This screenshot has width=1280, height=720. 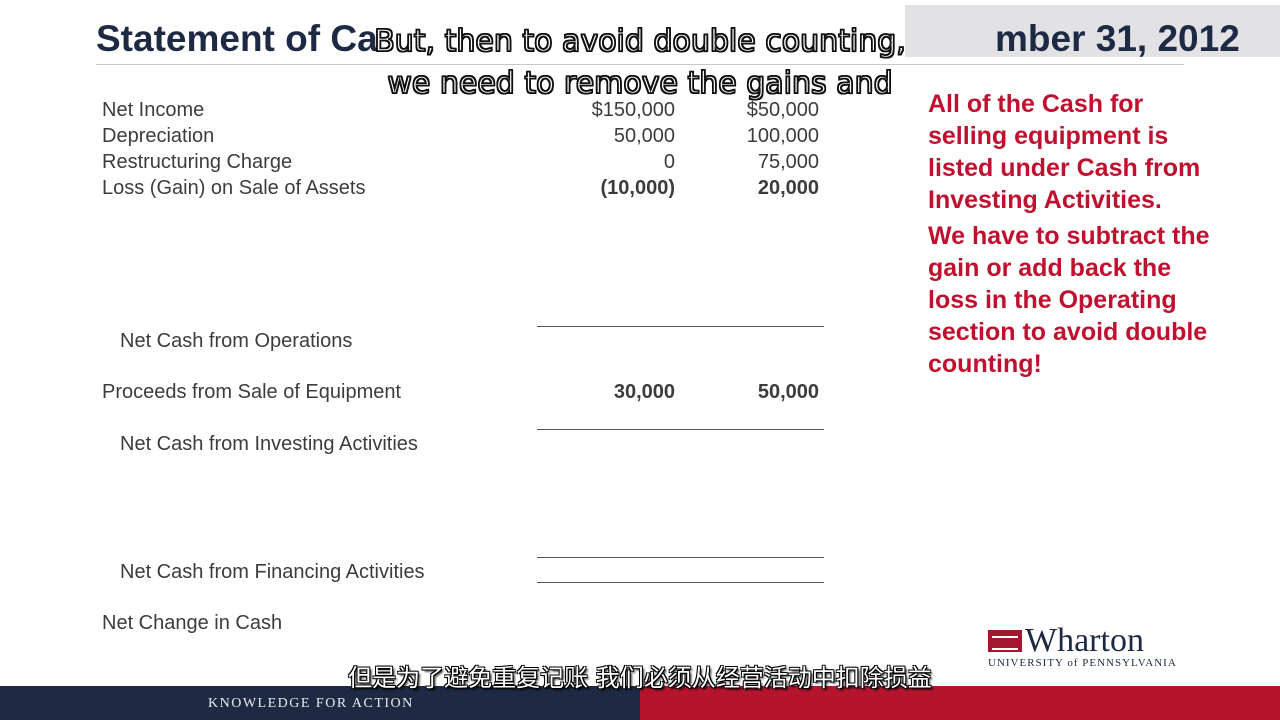 What do you see at coordinates (782, 110) in the screenshot?
I see `row-value-net-income-2: $50,000` at bounding box center [782, 110].